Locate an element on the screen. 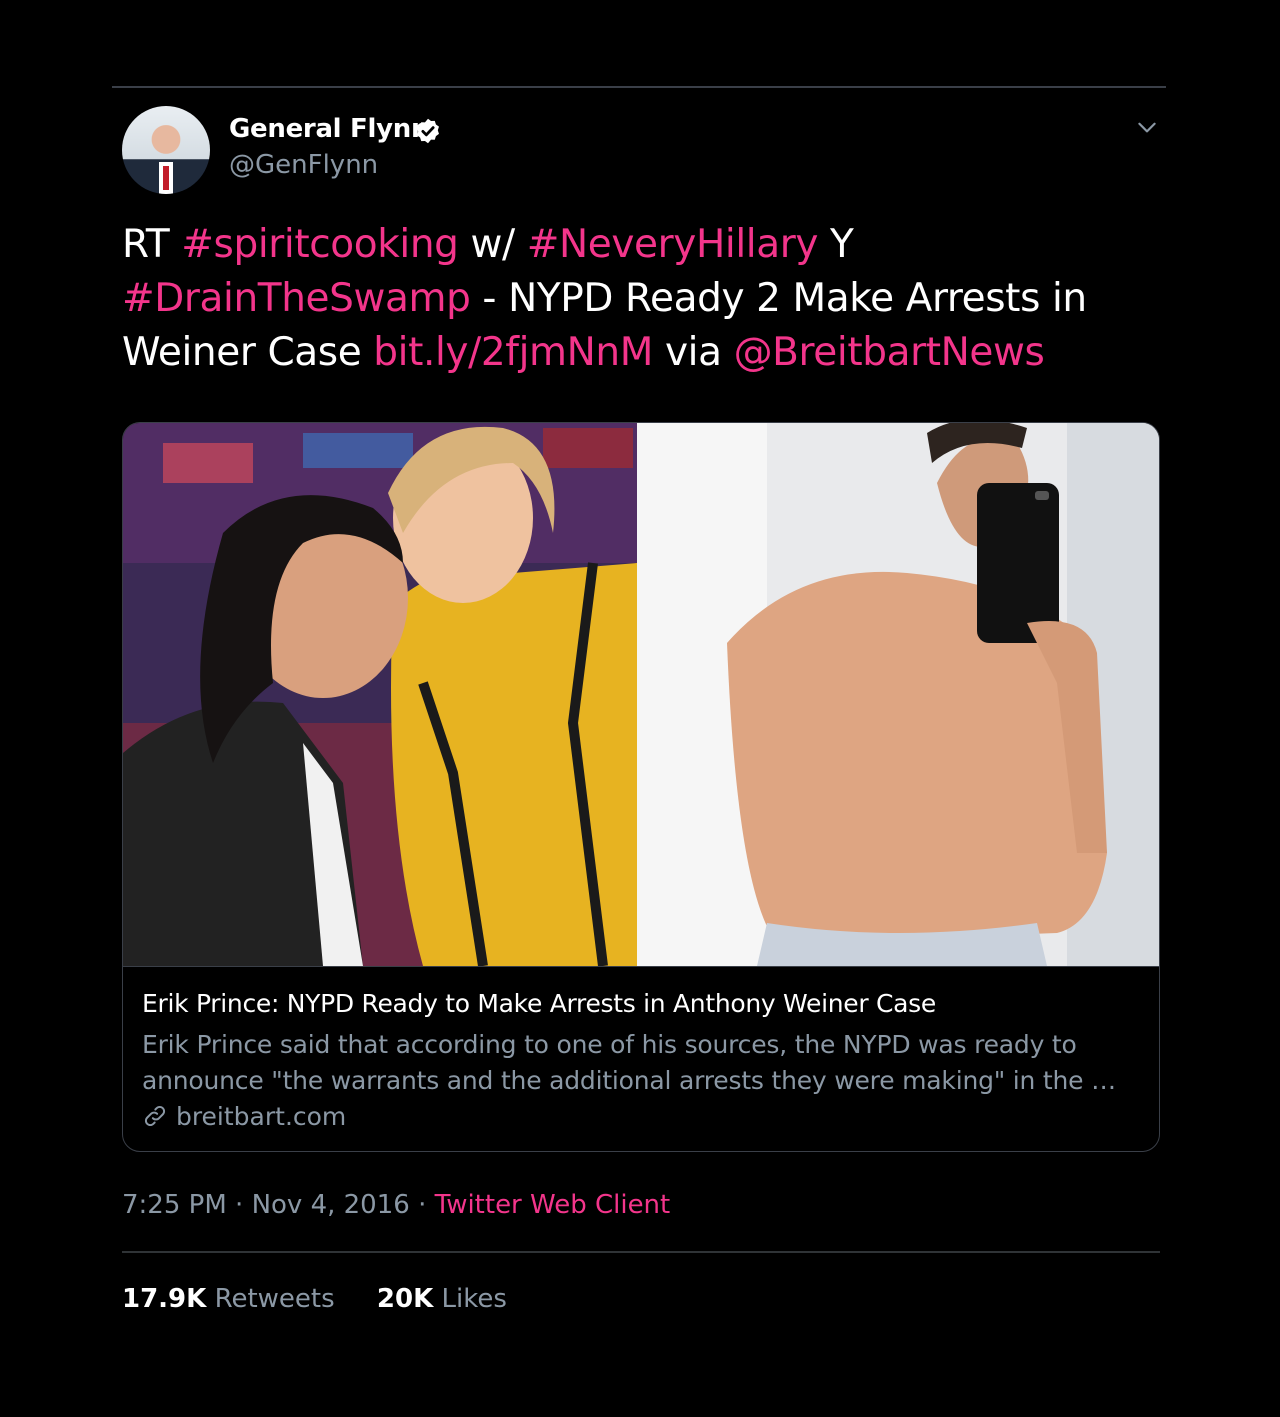  bottom-divider is located at coordinates (641, 1252).